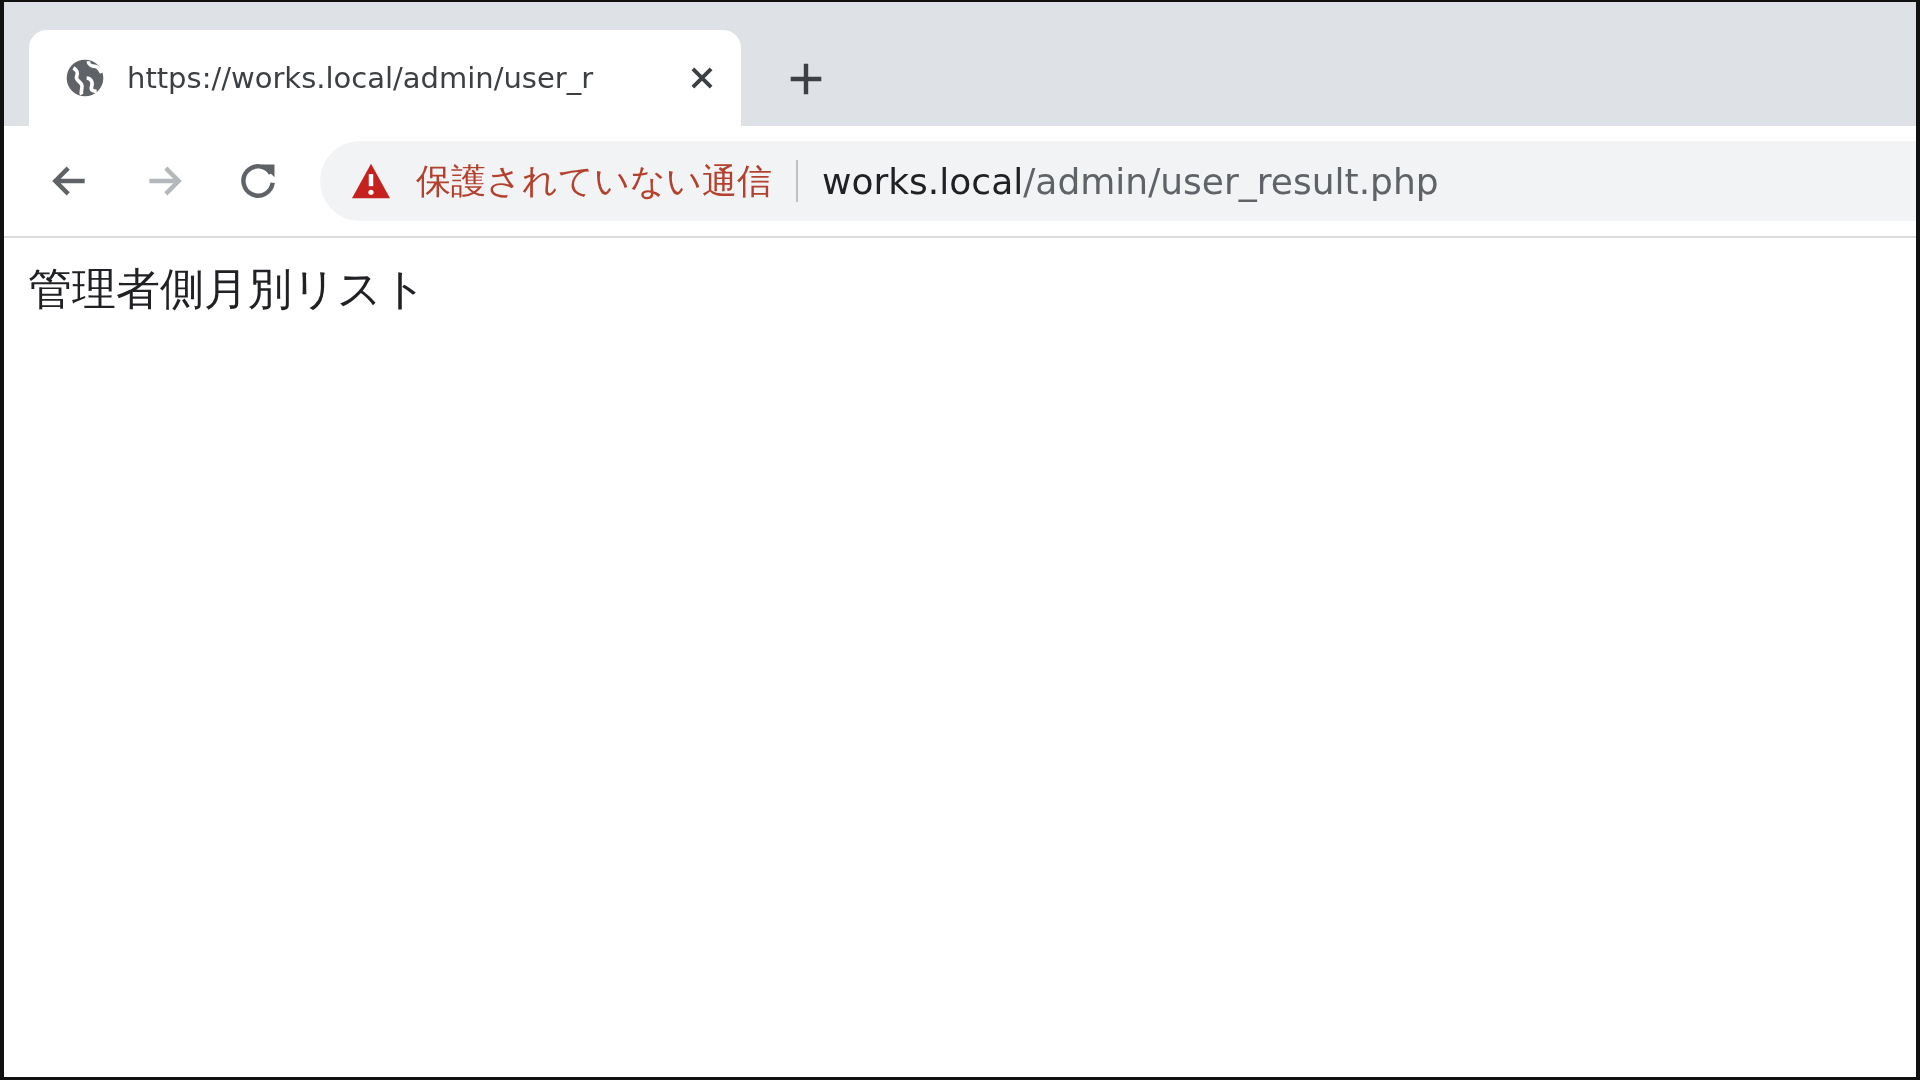 The width and height of the screenshot is (1920, 1080). I want to click on security-label: 保護されていない通信, so click(594, 181).